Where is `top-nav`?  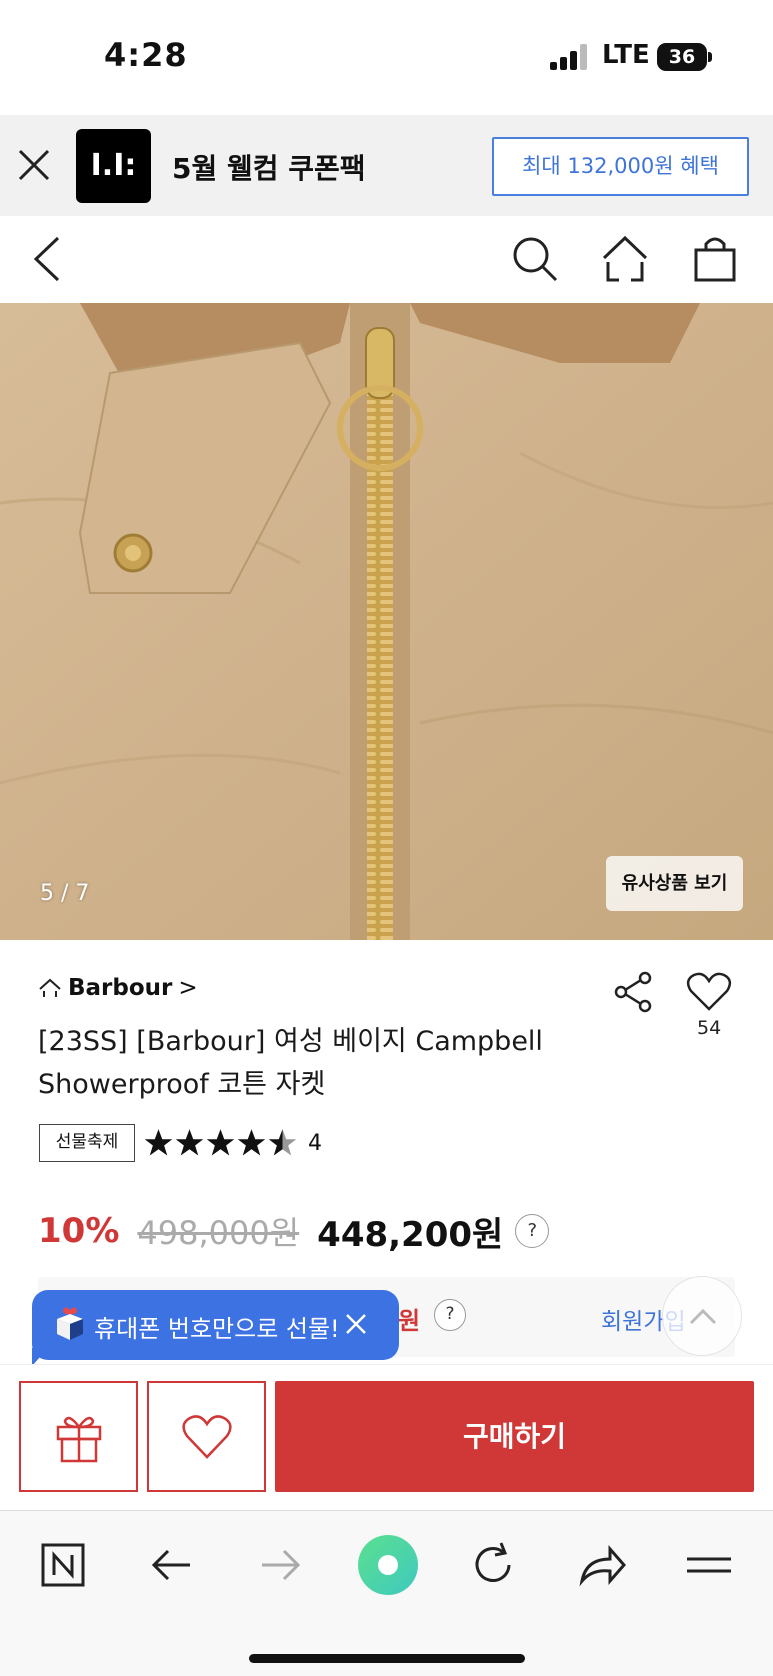
top-nav is located at coordinates (386, 259).